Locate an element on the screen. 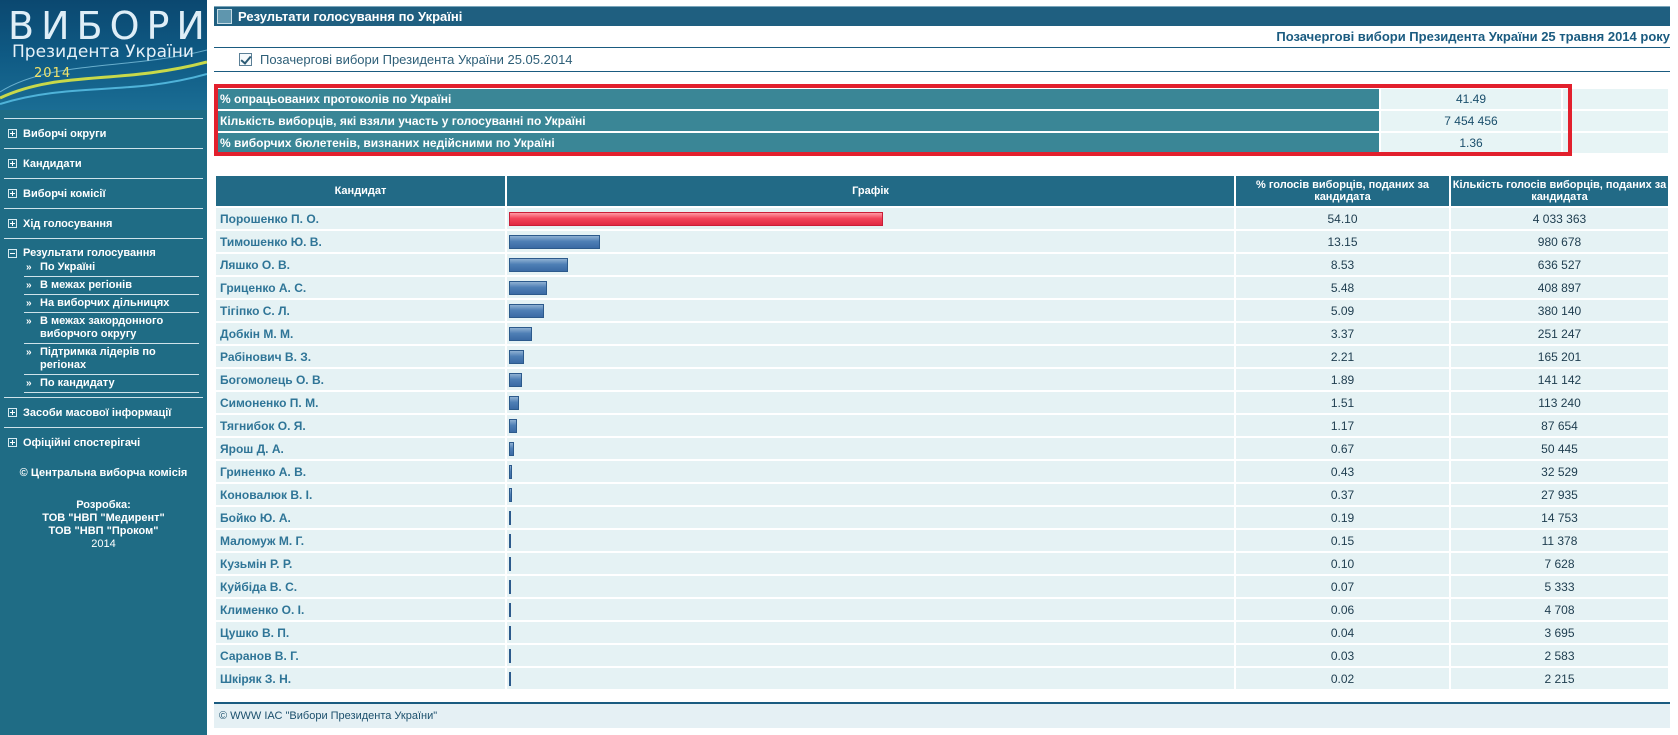 The image size is (1678, 735). subnav-item-ukraine: » По Україні is located at coordinates (111, 268).